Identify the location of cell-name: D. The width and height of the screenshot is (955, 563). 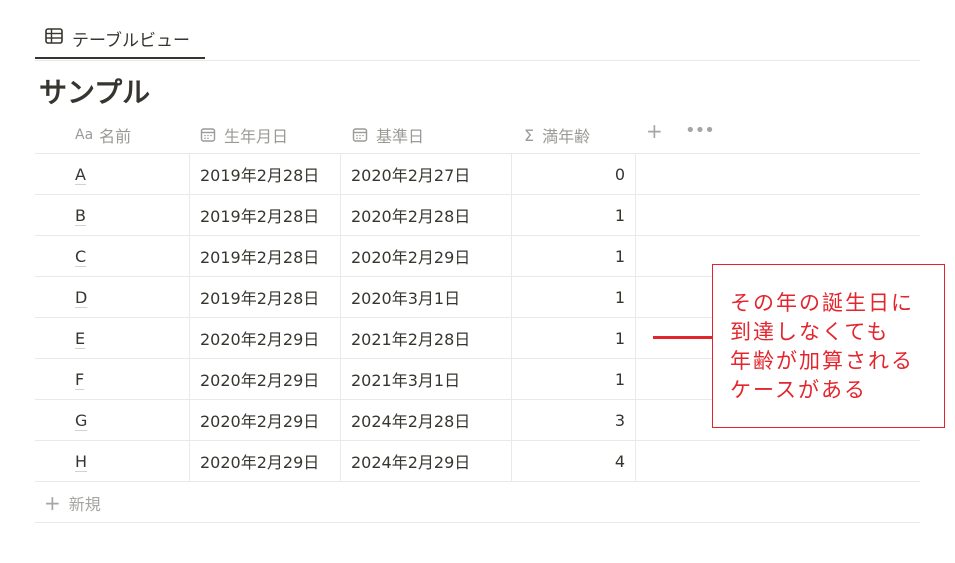
(112, 297).